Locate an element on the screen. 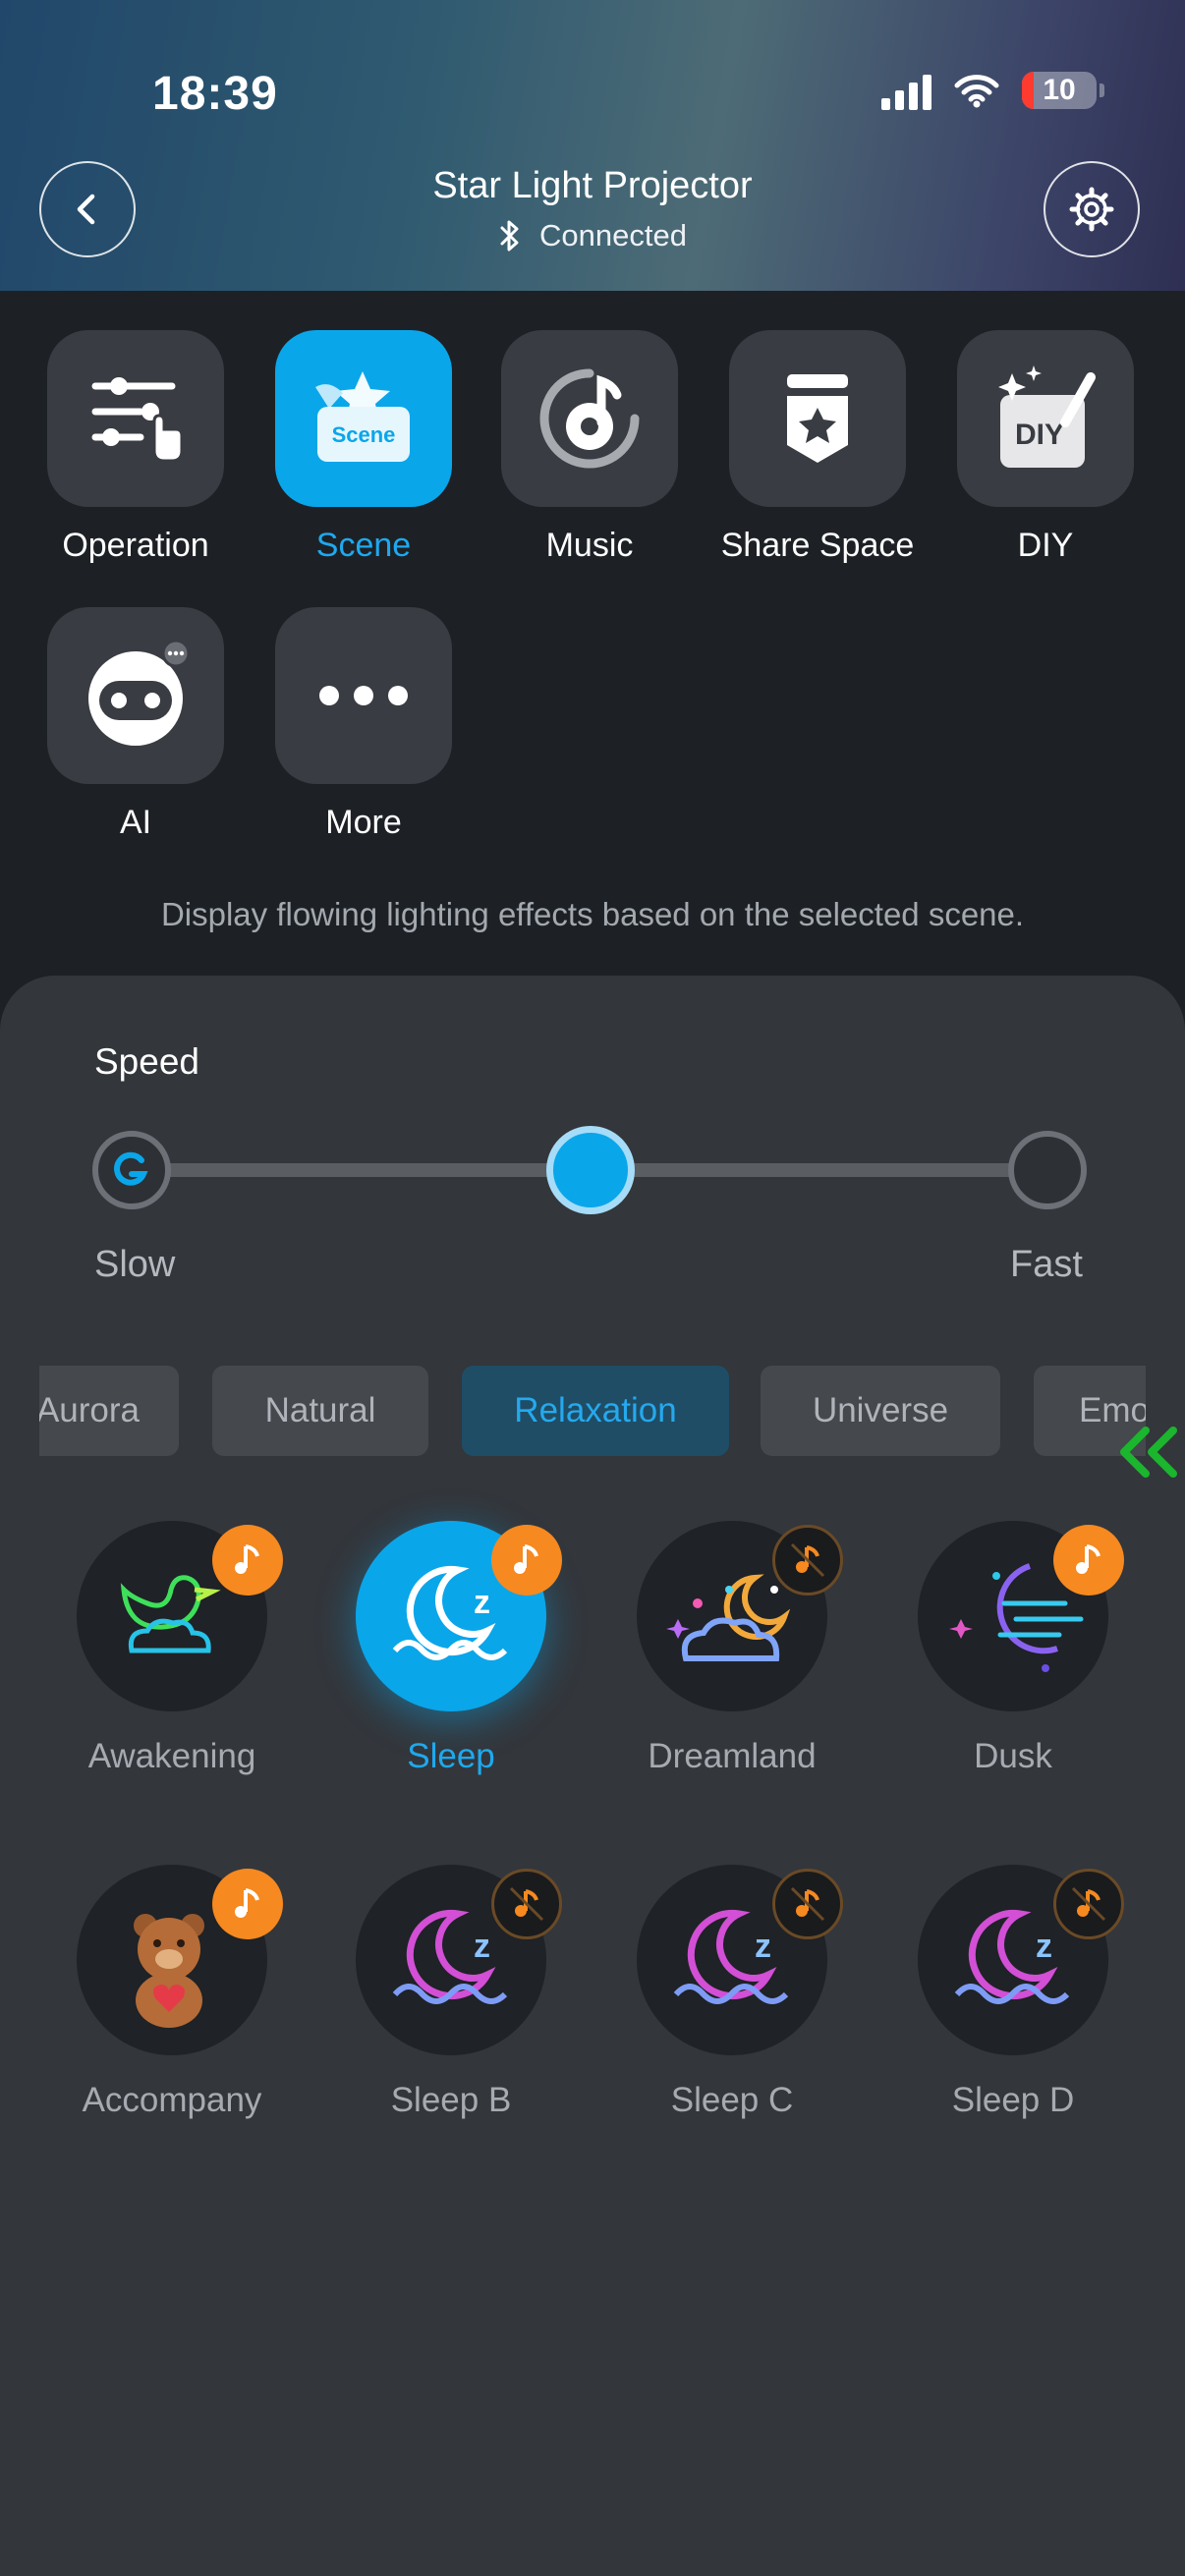 The width and height of the screenshot is (1185, 2576). category-tabs: Aurora Natural Relaxation Universe Emo is located at coordinates (592, 1411).